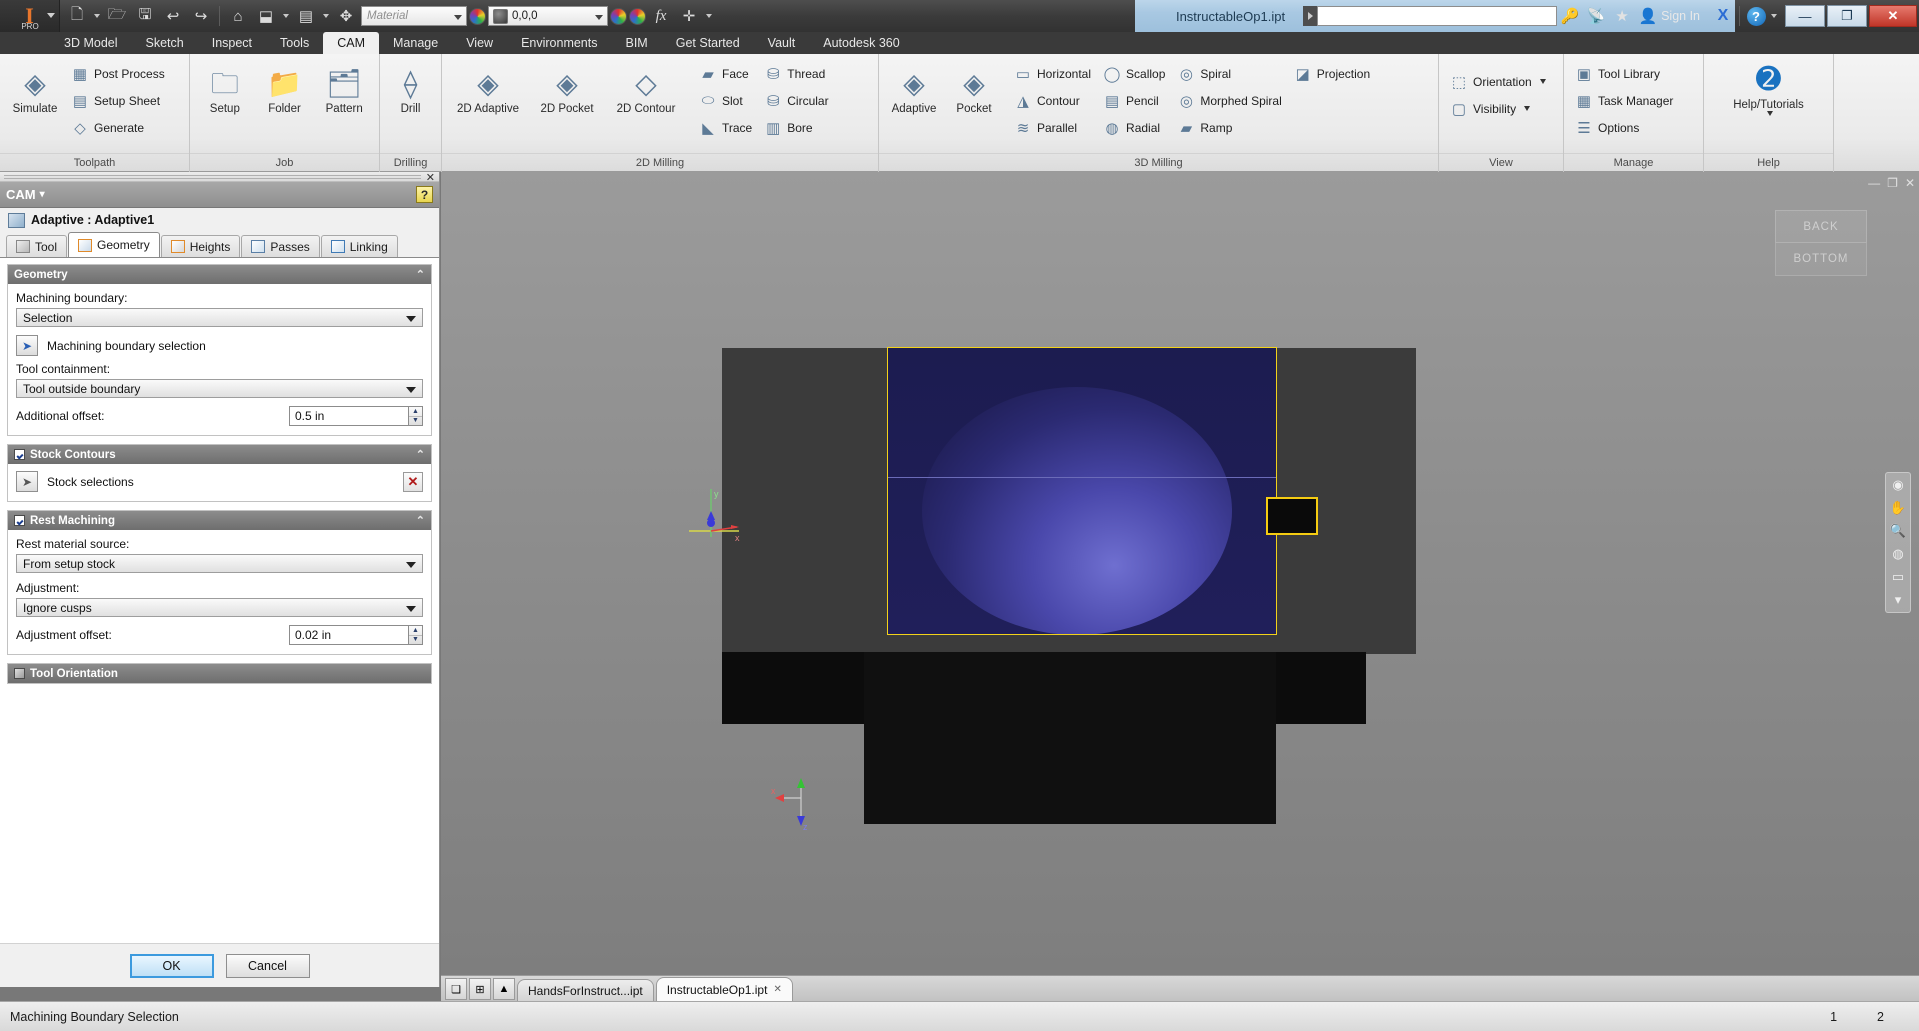 This screenshot has height=1031, width=1919. What do you see at coordinates (1847, 16) in the screenshot?
I see `maximize-button: ❐` at bounding box center [1847, 16].